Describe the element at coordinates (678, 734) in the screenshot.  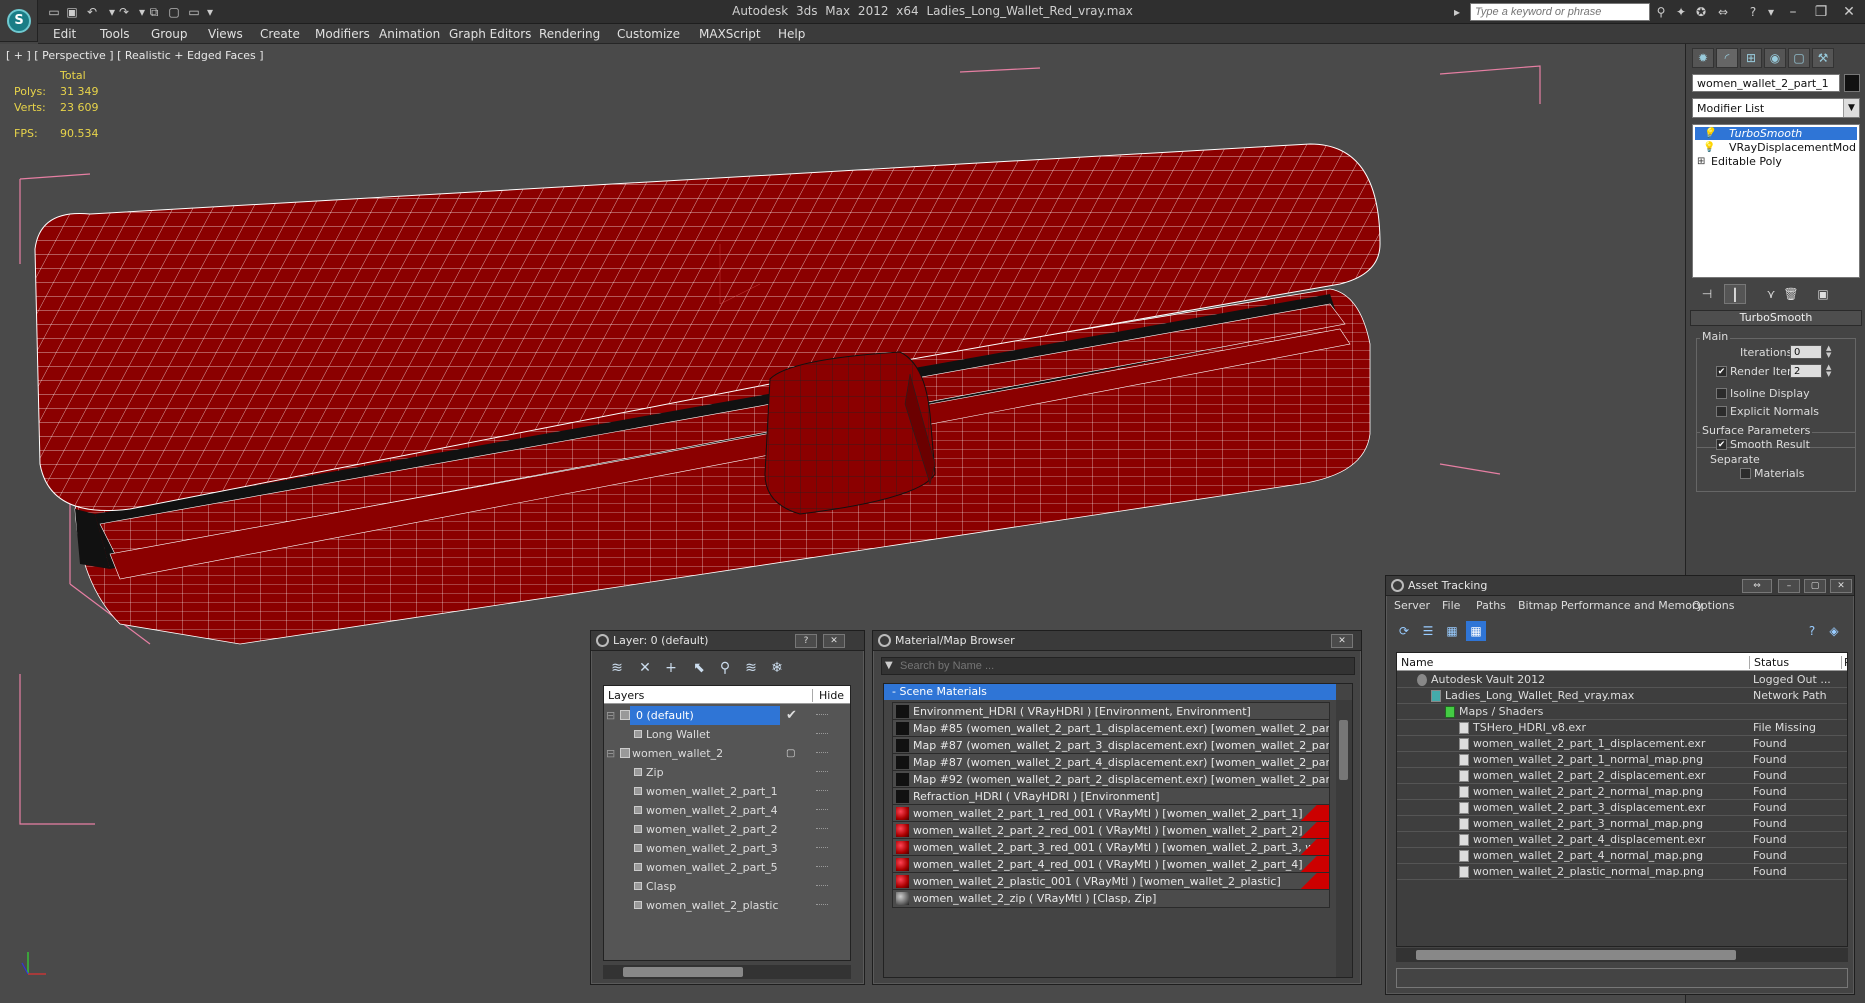
I see `object-name: Long Wallet` at that location.